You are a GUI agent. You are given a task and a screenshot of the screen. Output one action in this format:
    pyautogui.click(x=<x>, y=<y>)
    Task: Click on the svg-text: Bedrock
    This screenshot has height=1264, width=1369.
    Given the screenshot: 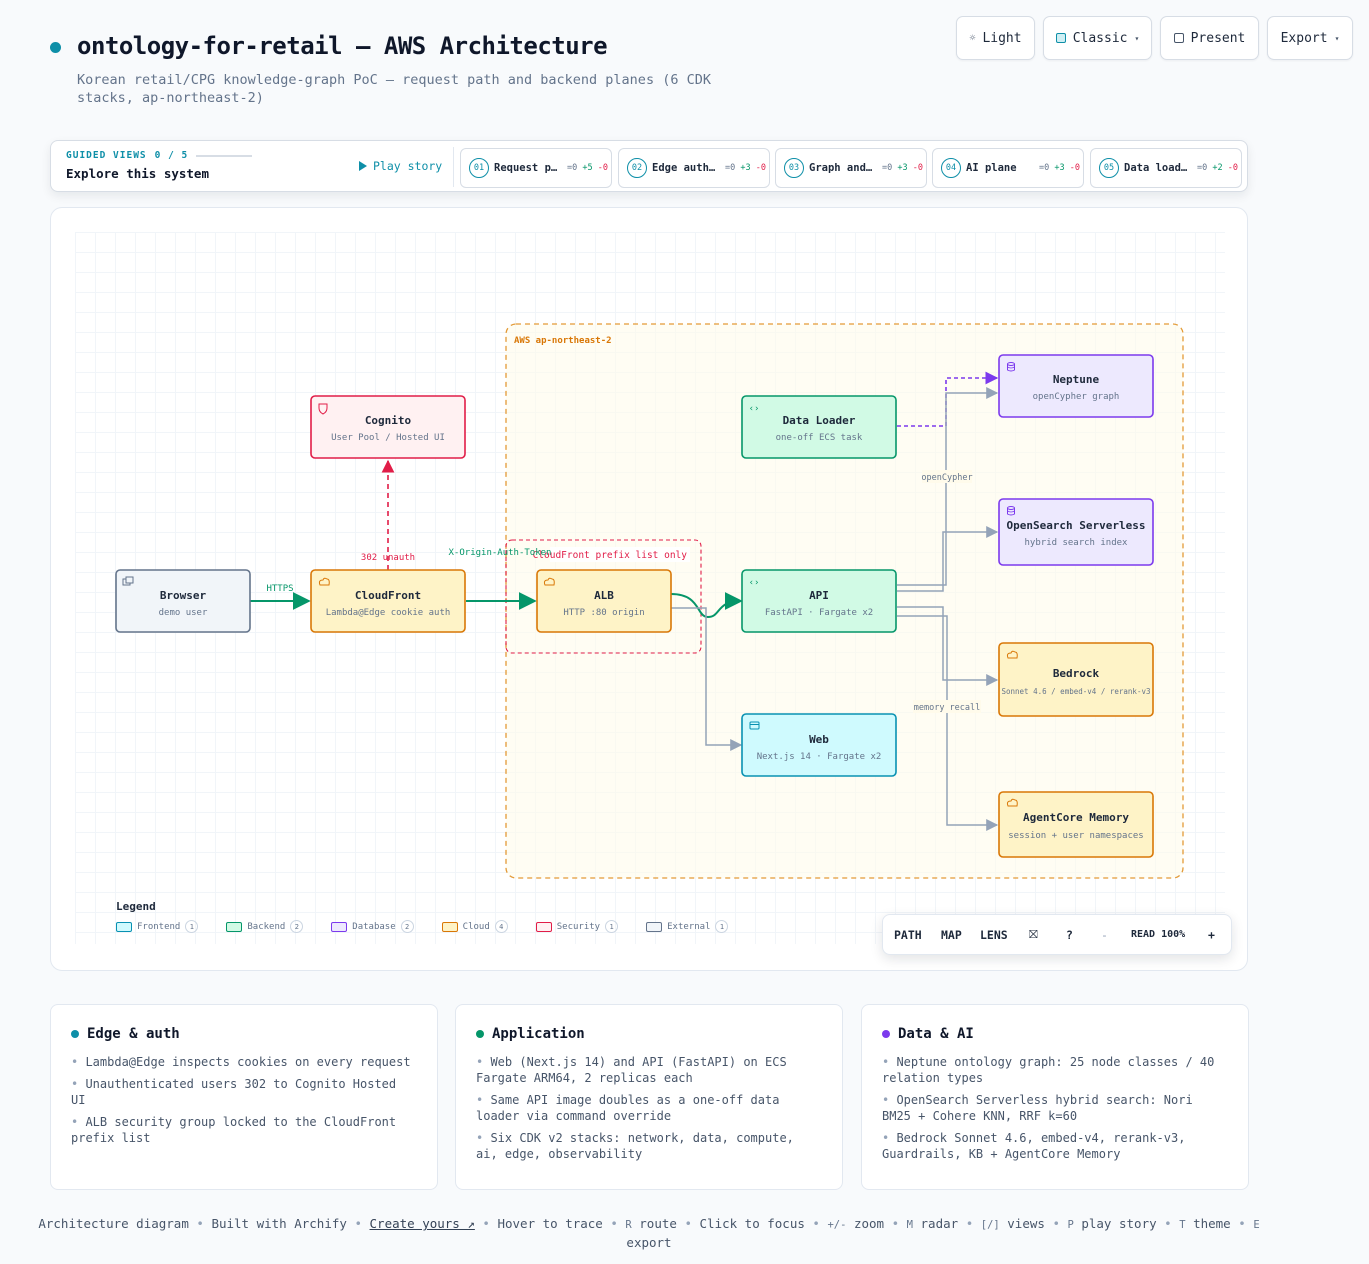 What is the action you would take?
    pyautogui.click(x=1076, y=673)
    